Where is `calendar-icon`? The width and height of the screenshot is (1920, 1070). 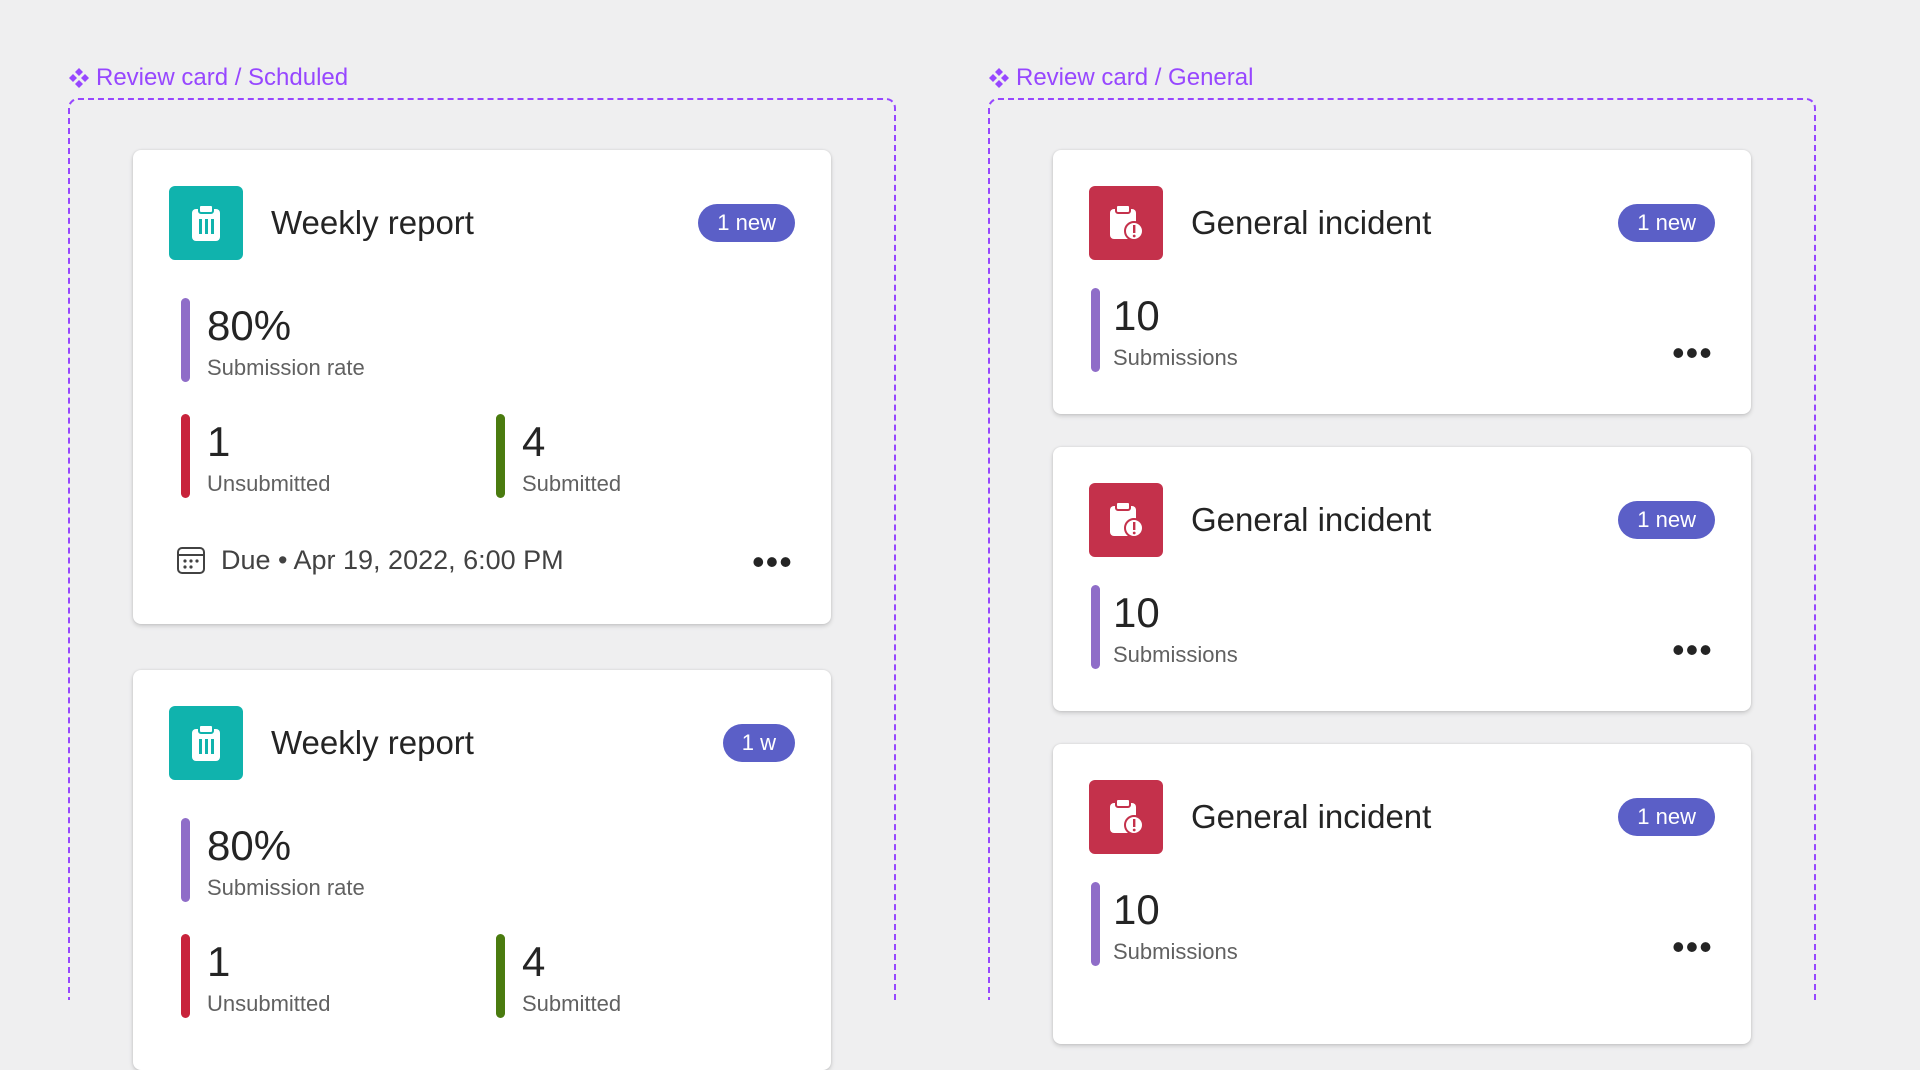 calendar-icon is located at coordinates (191, 560).